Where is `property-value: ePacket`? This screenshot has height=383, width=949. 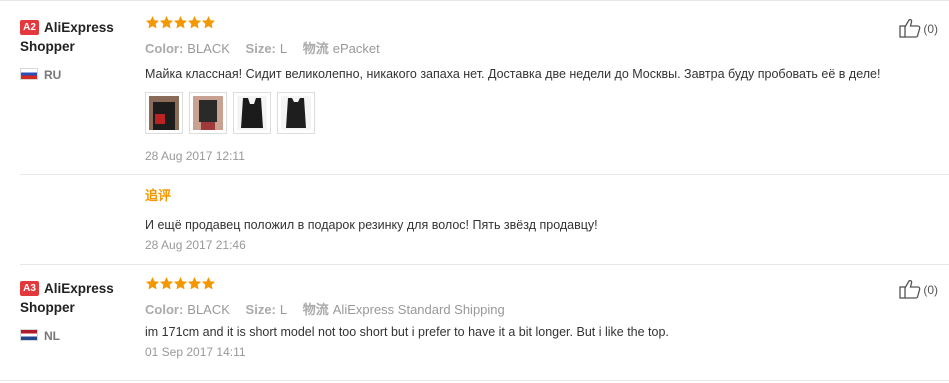
property-value: ePacket is located at coordinates (356, 48).